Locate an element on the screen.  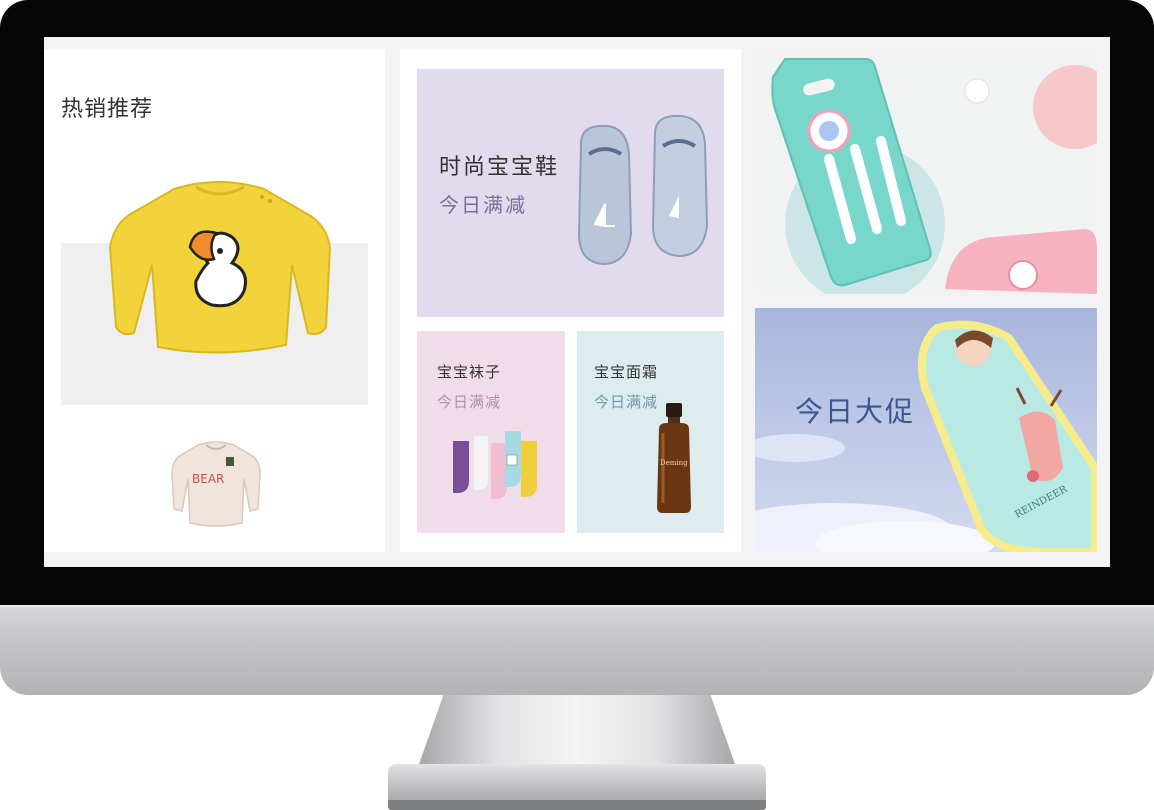
baby-shoes-subtitle: 今日满减 is located at coordinates (483, 205).